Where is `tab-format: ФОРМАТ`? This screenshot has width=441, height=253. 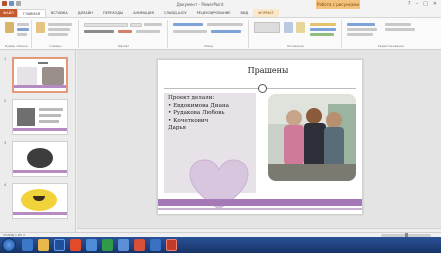
tab-format: ФОРМАТ is located at coordinates (266, 13).